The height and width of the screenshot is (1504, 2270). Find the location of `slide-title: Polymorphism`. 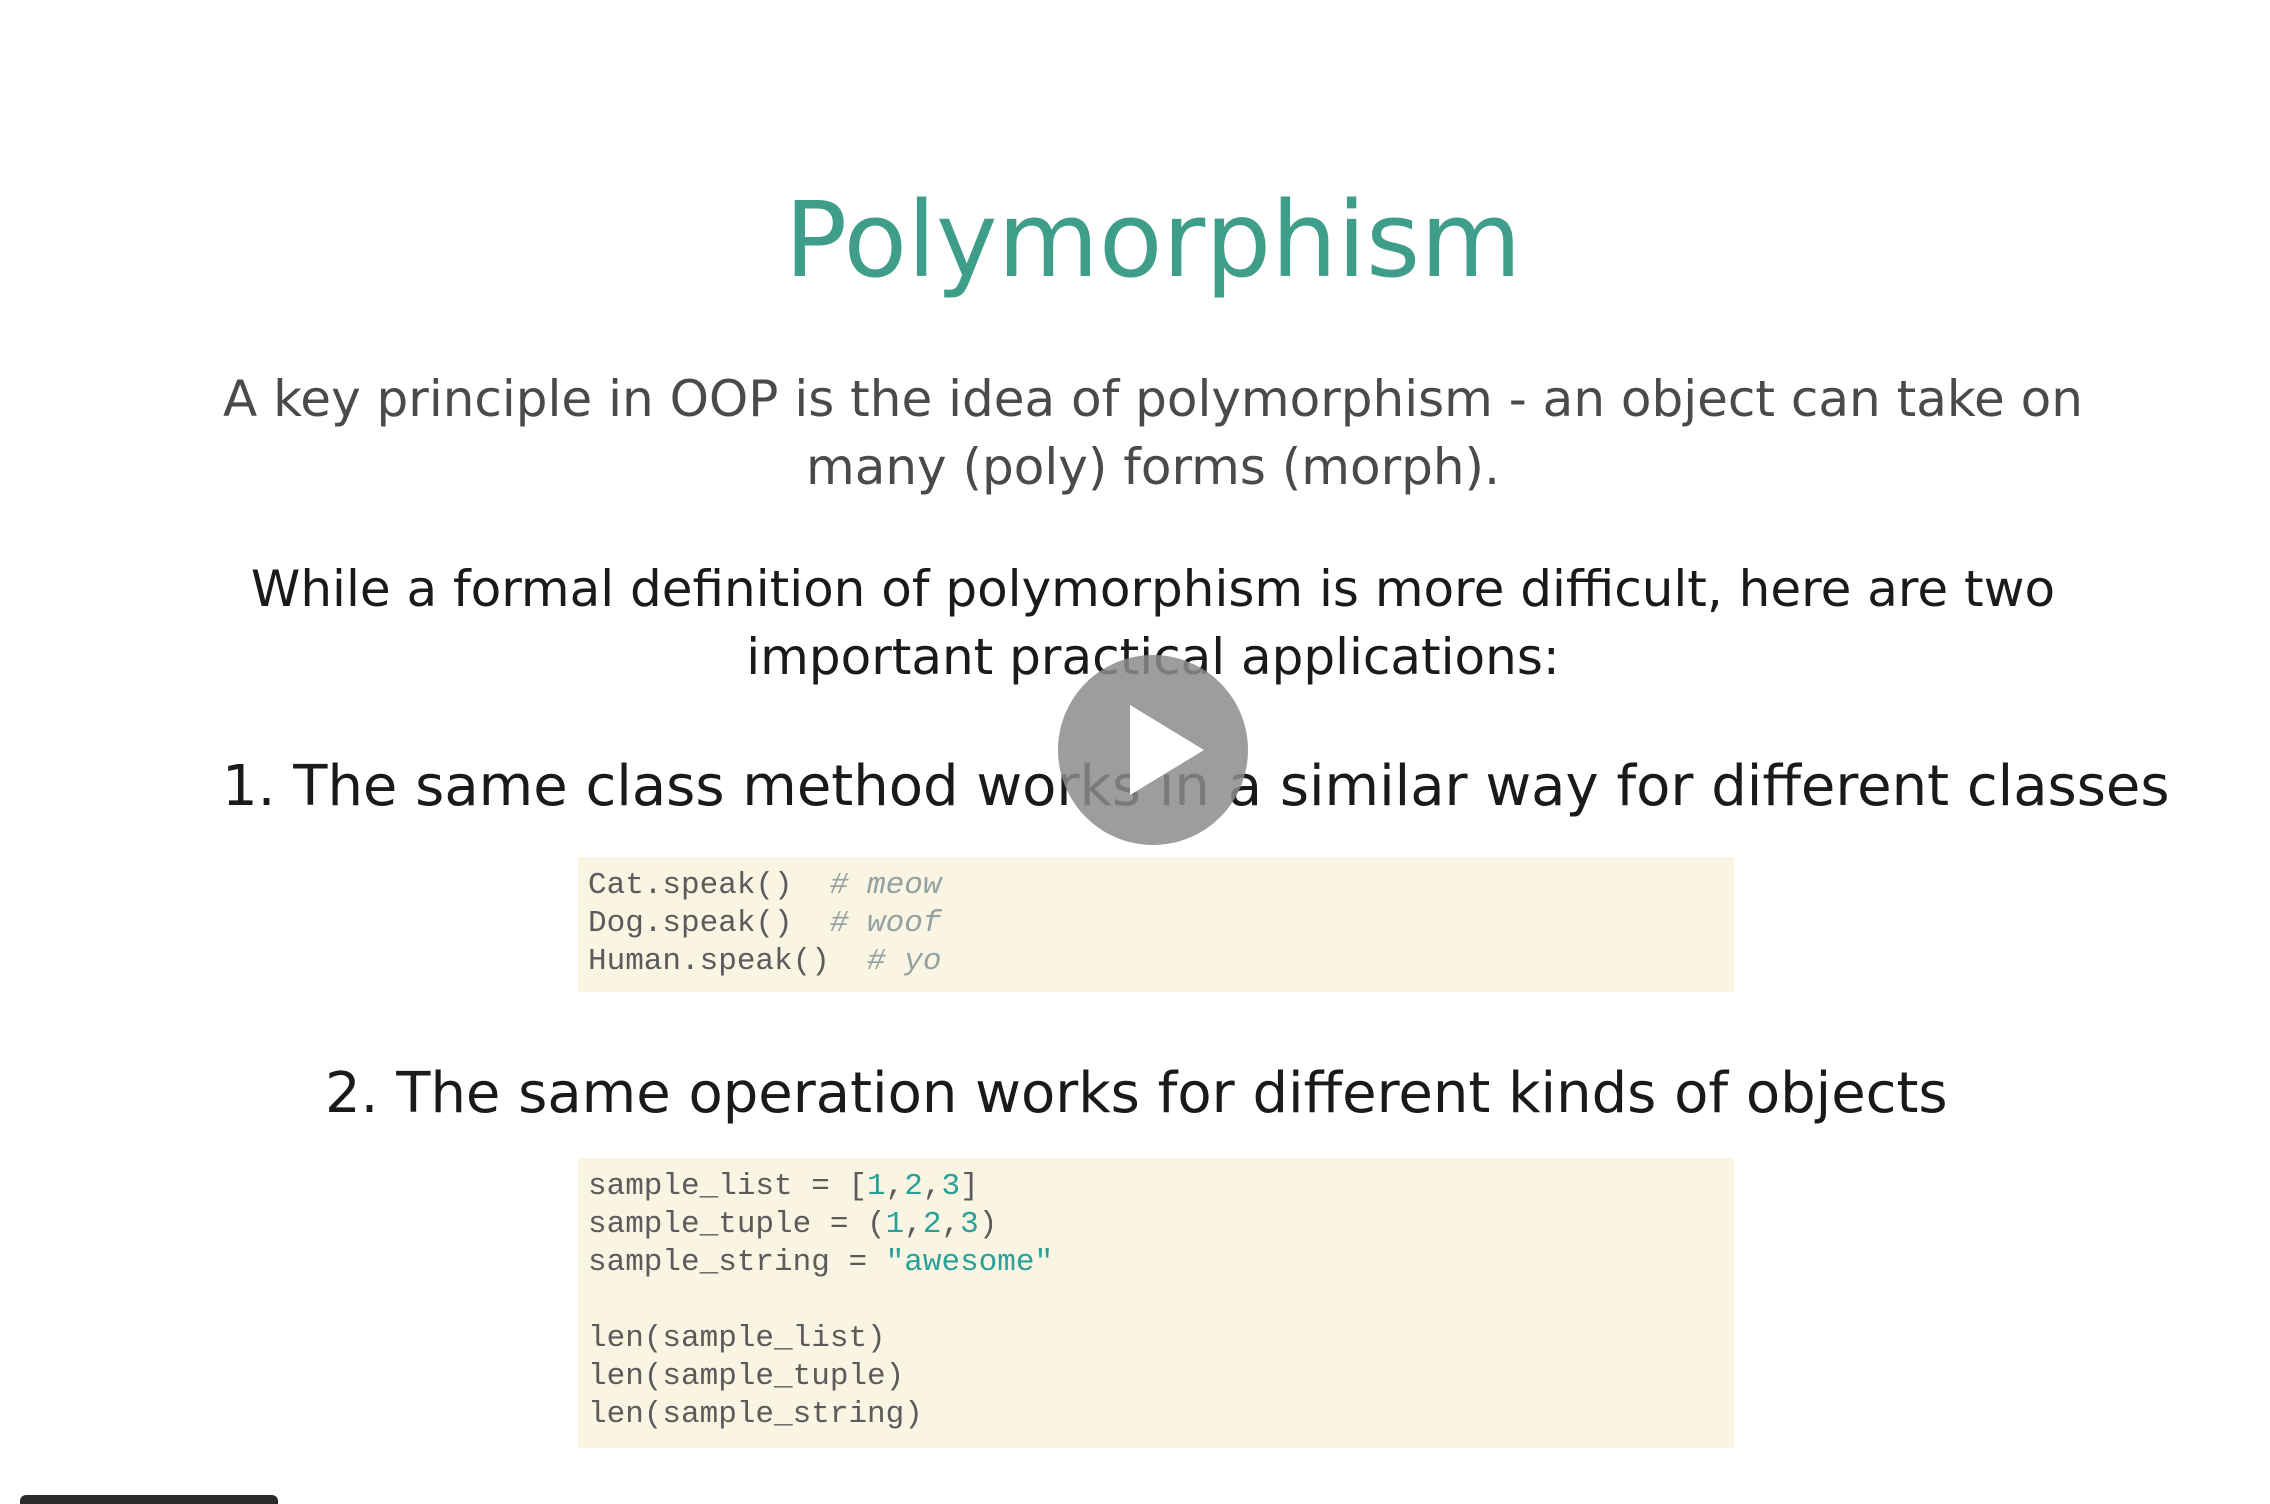

slide-title: Polymorphism is located at coordinates (1153, 240).